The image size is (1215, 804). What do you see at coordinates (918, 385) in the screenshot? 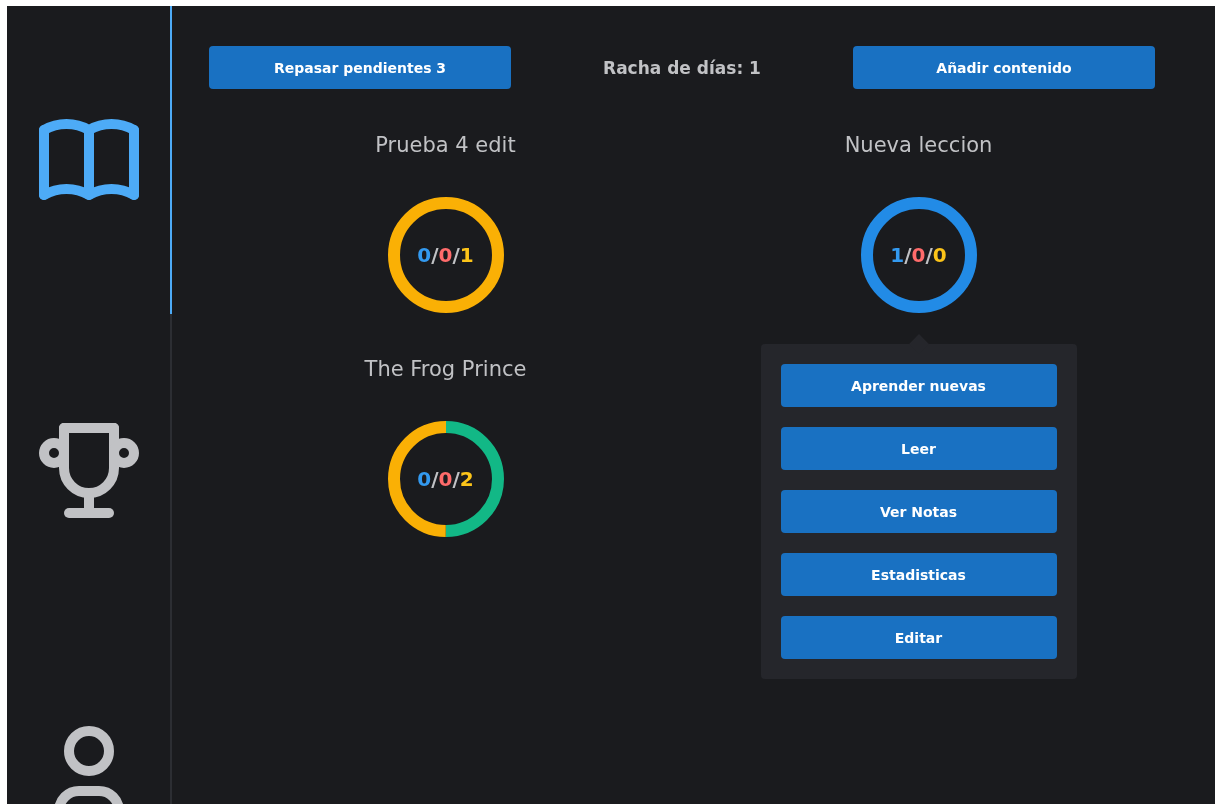
I see `menu-button: Aprender nuevas` at bounding box center [918, 385].